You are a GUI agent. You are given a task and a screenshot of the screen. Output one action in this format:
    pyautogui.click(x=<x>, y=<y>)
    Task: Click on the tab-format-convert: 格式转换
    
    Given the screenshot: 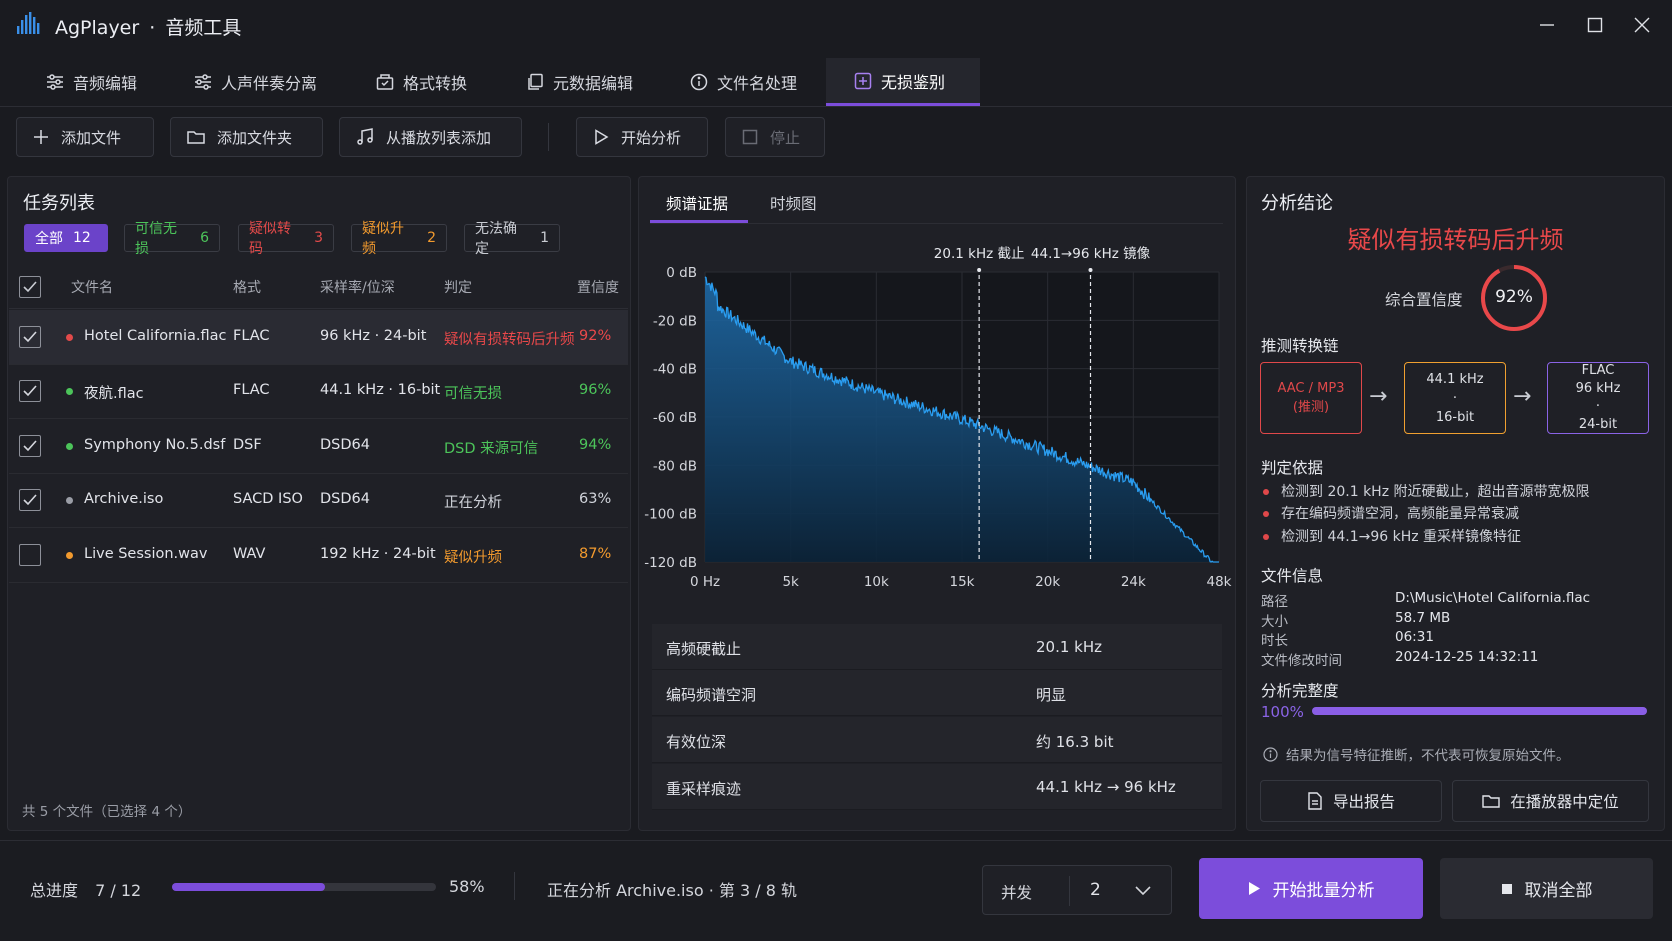 What is the action you would take?
    pyautogui.click(x=421, y=82)
    